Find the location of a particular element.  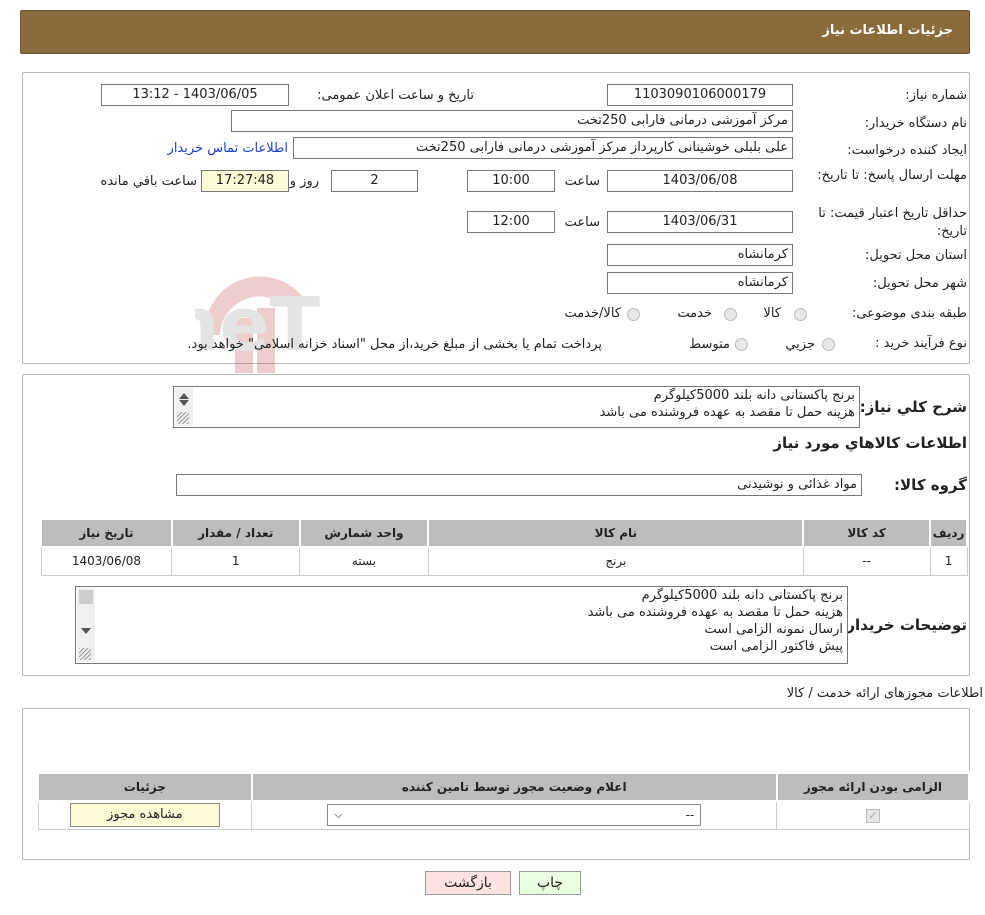

city-label: شهر محل تحویل: is located at coordinates (919, 283).